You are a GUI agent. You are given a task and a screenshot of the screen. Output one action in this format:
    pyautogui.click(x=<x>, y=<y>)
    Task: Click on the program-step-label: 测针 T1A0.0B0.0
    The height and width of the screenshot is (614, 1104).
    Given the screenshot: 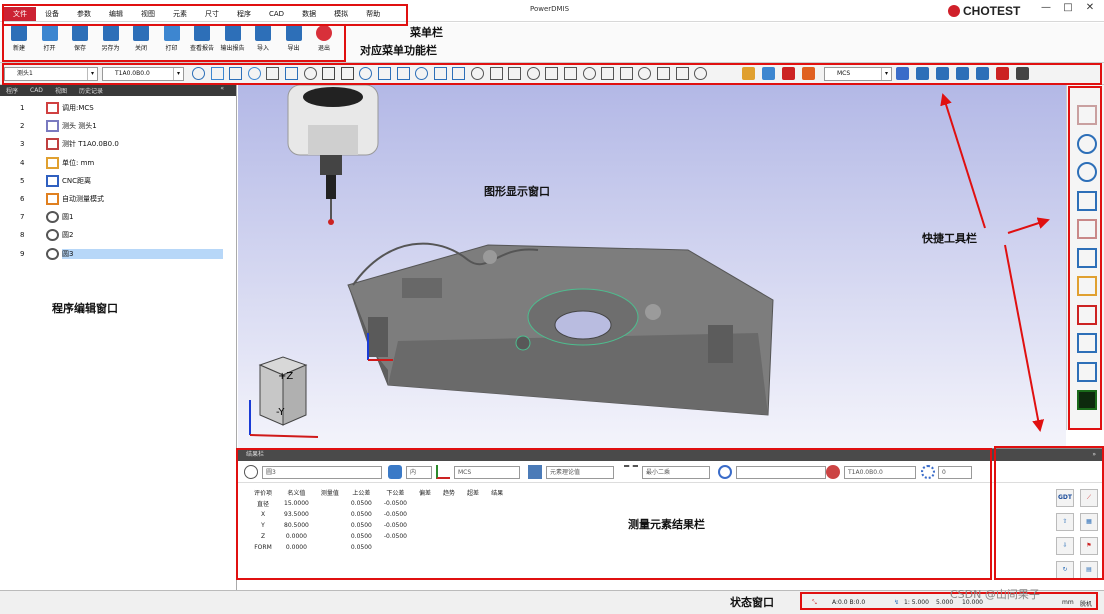 What is the action you would take?
    pyautogui.click(x=90, y=144)
    